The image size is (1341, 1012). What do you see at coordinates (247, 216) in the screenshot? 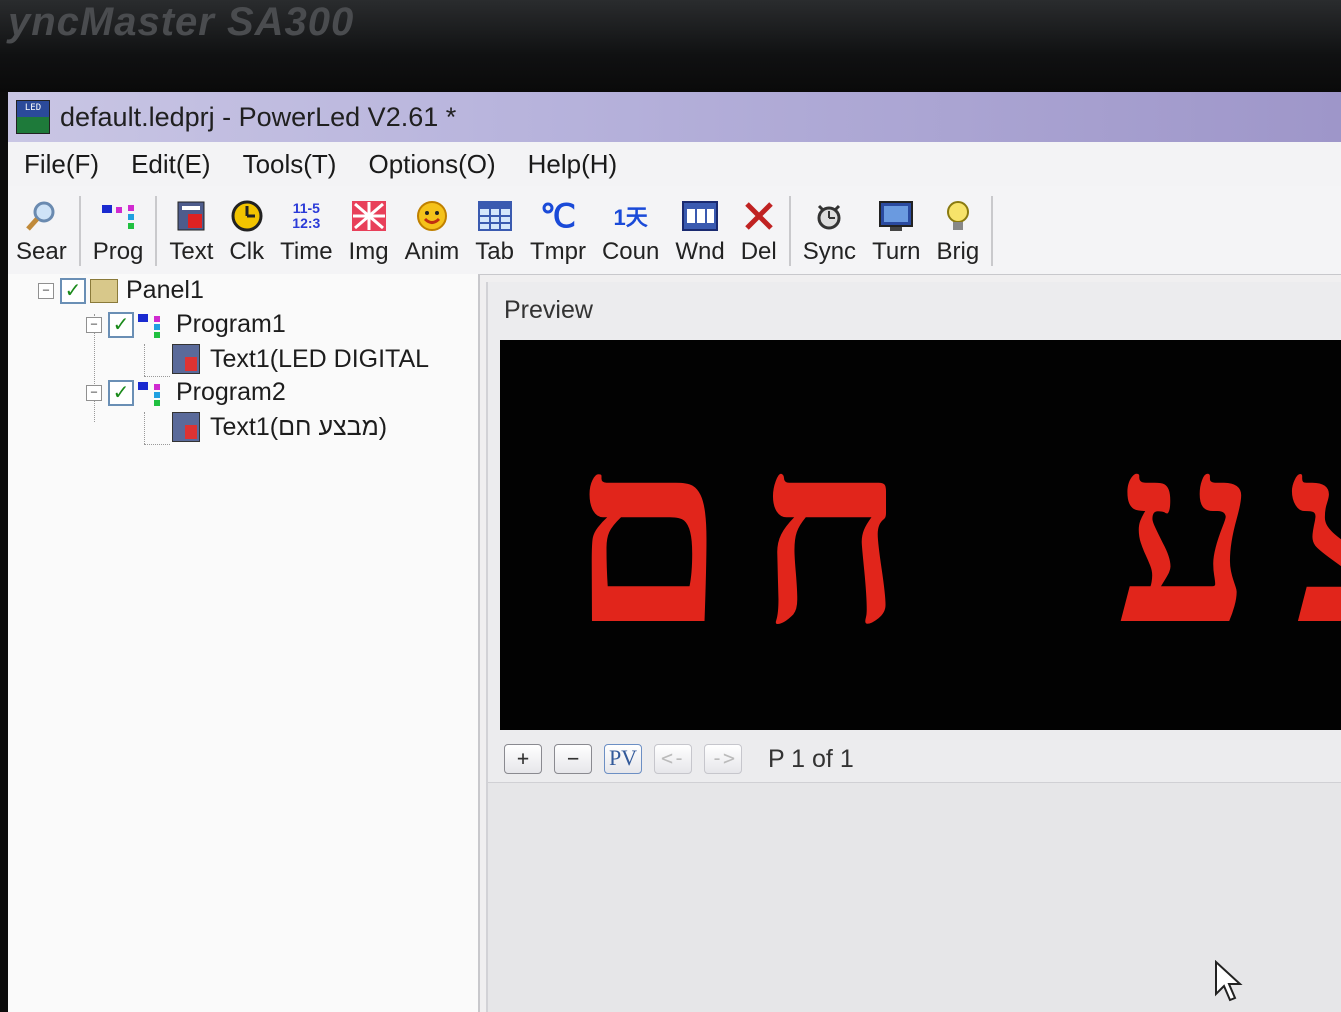
I see `clock-icon` at bounding box center [247, 216].